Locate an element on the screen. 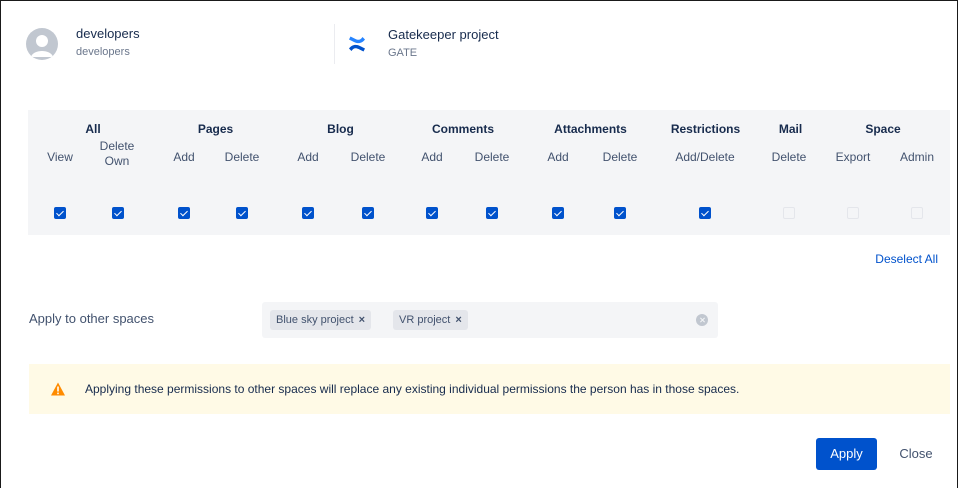  checkbox-comments-delete is located at coordinates (492, 213).